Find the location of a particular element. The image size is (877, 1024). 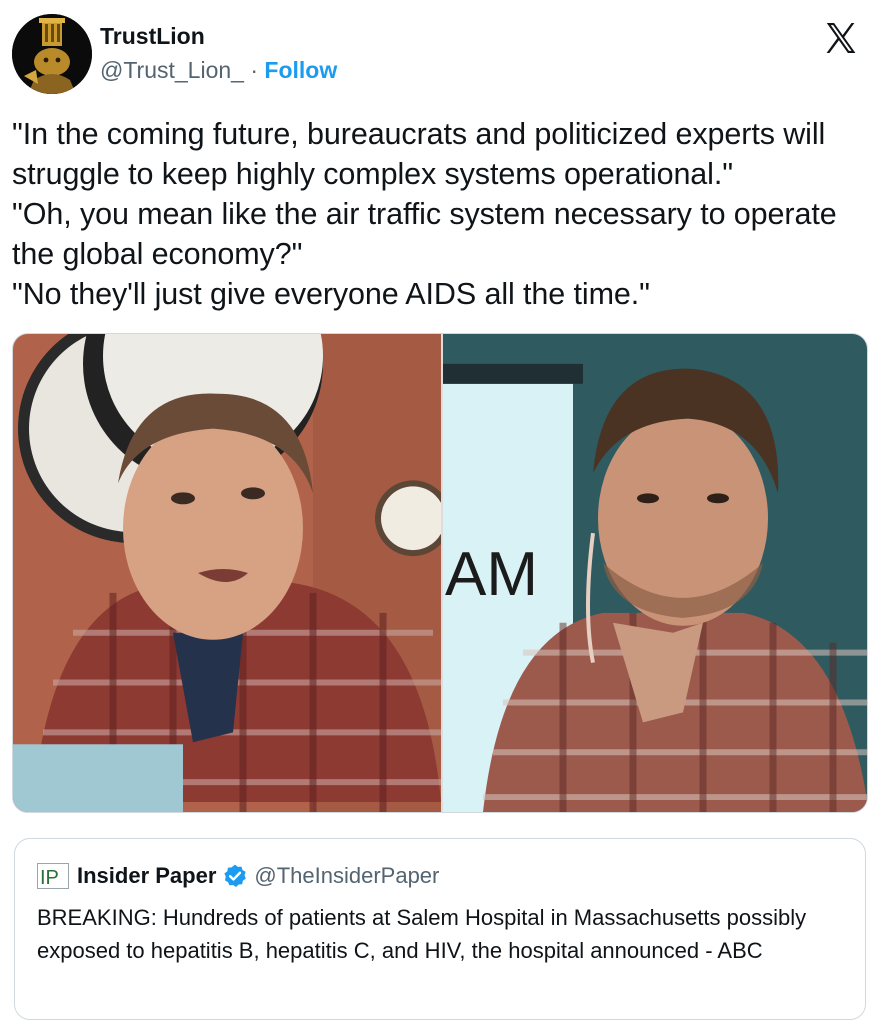

quoted-author-handle: @TheInsiderPaper is located at coordinates (346, 876).